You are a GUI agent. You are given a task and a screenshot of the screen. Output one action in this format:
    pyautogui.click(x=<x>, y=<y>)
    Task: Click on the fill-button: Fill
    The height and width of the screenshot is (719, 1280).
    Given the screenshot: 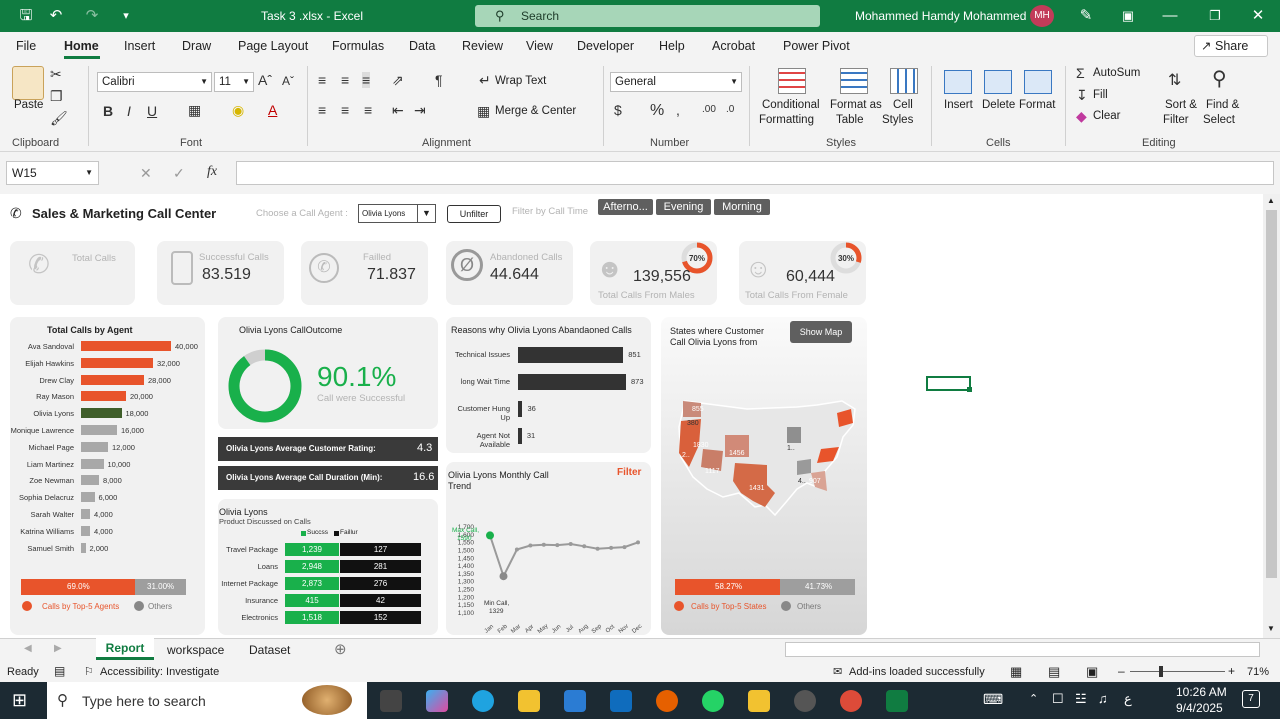 What is the action you would take?
    pyautogui.click(x=1100, y=95)
    